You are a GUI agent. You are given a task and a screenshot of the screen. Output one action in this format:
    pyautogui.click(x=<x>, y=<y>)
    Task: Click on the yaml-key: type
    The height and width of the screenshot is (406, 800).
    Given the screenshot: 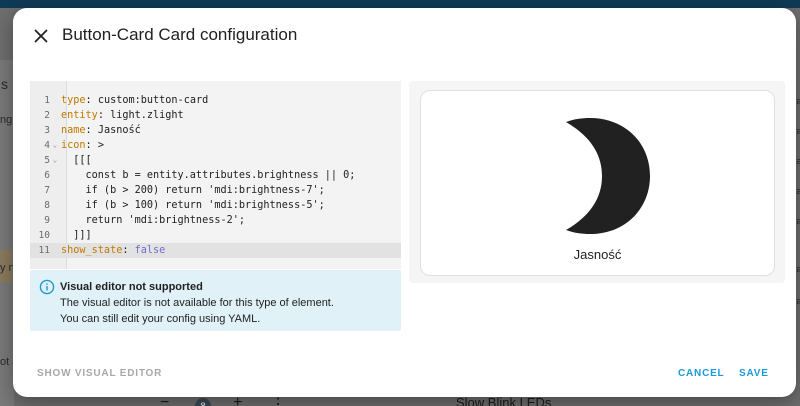 What is the action you would take?
    pyautogui.click(x=73, y=100)
    